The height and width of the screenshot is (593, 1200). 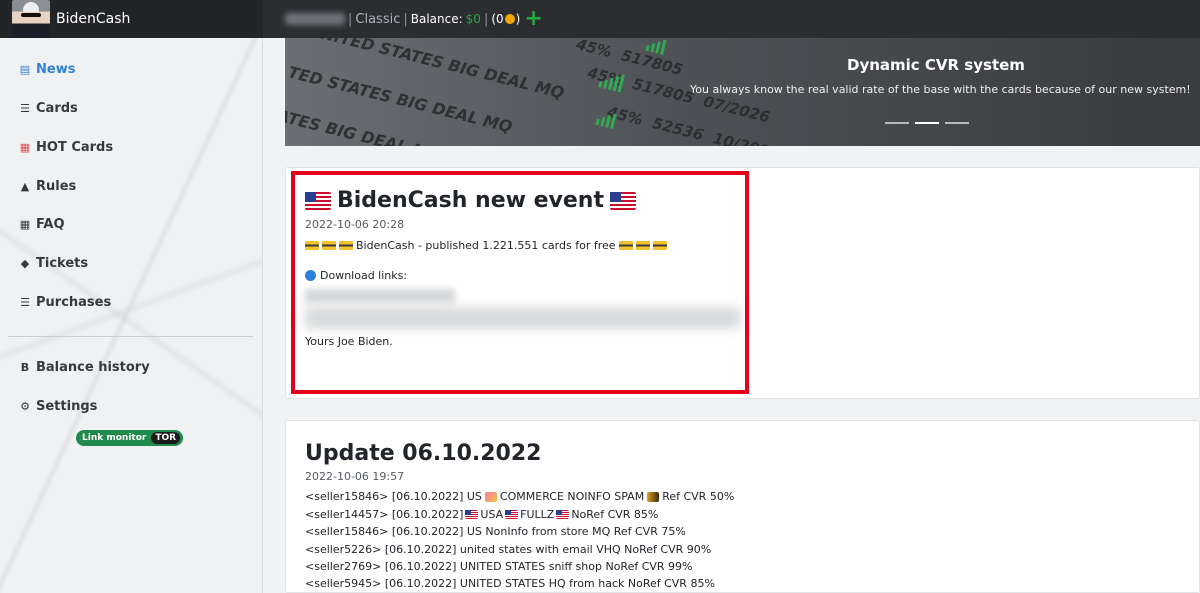 I want to click on post-signature: Yours Joe Biden., so click(x=349, y=341).